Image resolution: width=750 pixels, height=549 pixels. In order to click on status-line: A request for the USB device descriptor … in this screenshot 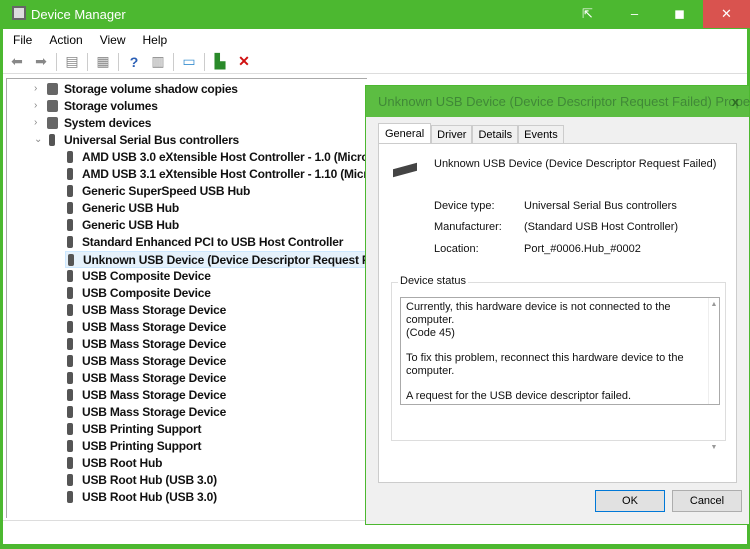, I will do `click(519, 396)`.